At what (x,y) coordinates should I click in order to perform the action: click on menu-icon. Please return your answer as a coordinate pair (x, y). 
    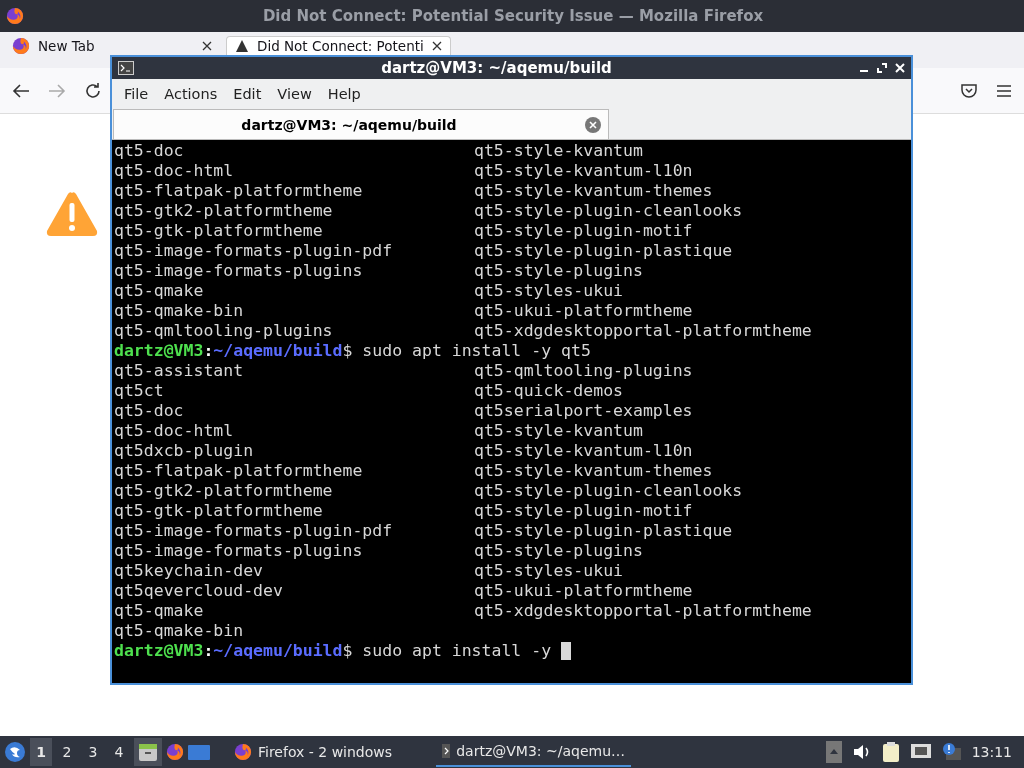
    Looking at the image, I should click on (1004, 90).